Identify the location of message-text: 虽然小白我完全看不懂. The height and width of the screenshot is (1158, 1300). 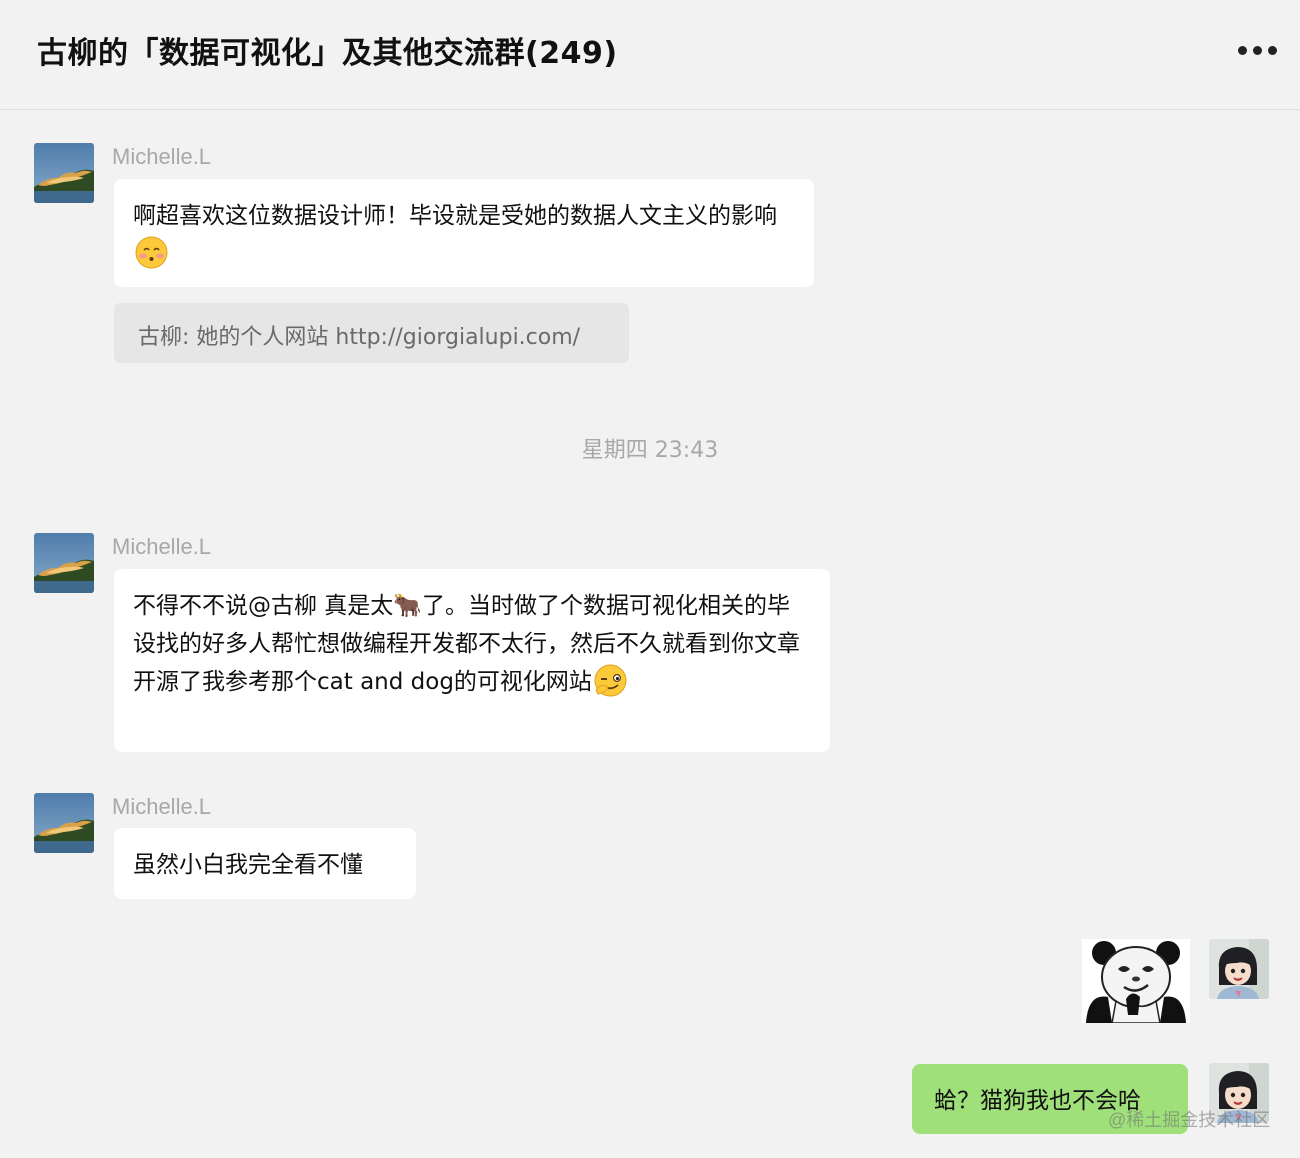
(248, 865).